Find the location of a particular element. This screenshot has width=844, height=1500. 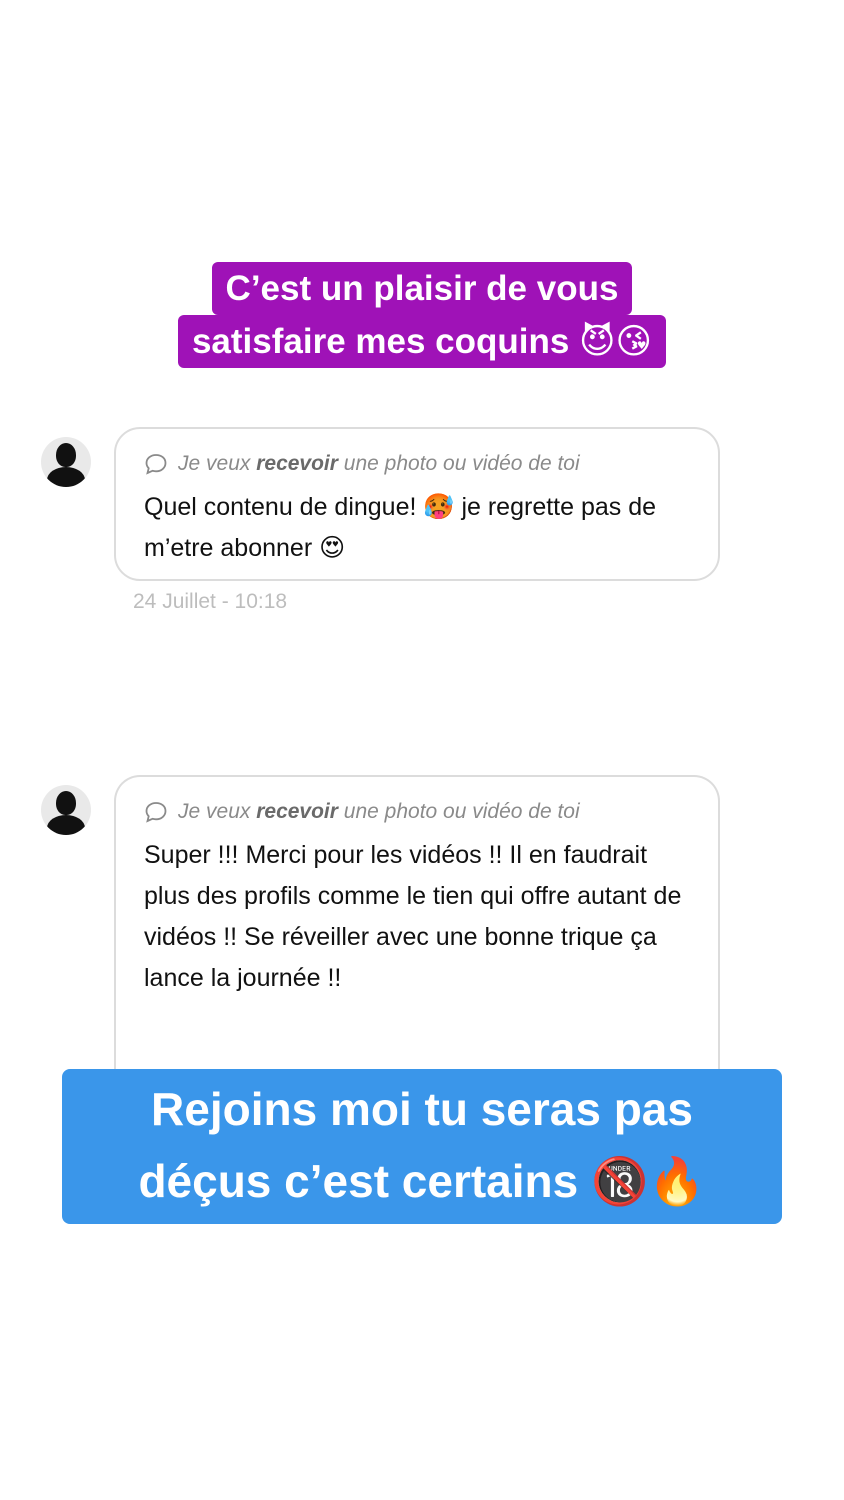

bottom-caption-line-1: Rejoins moi tu seras pas is located at coordinates (422, 1109).